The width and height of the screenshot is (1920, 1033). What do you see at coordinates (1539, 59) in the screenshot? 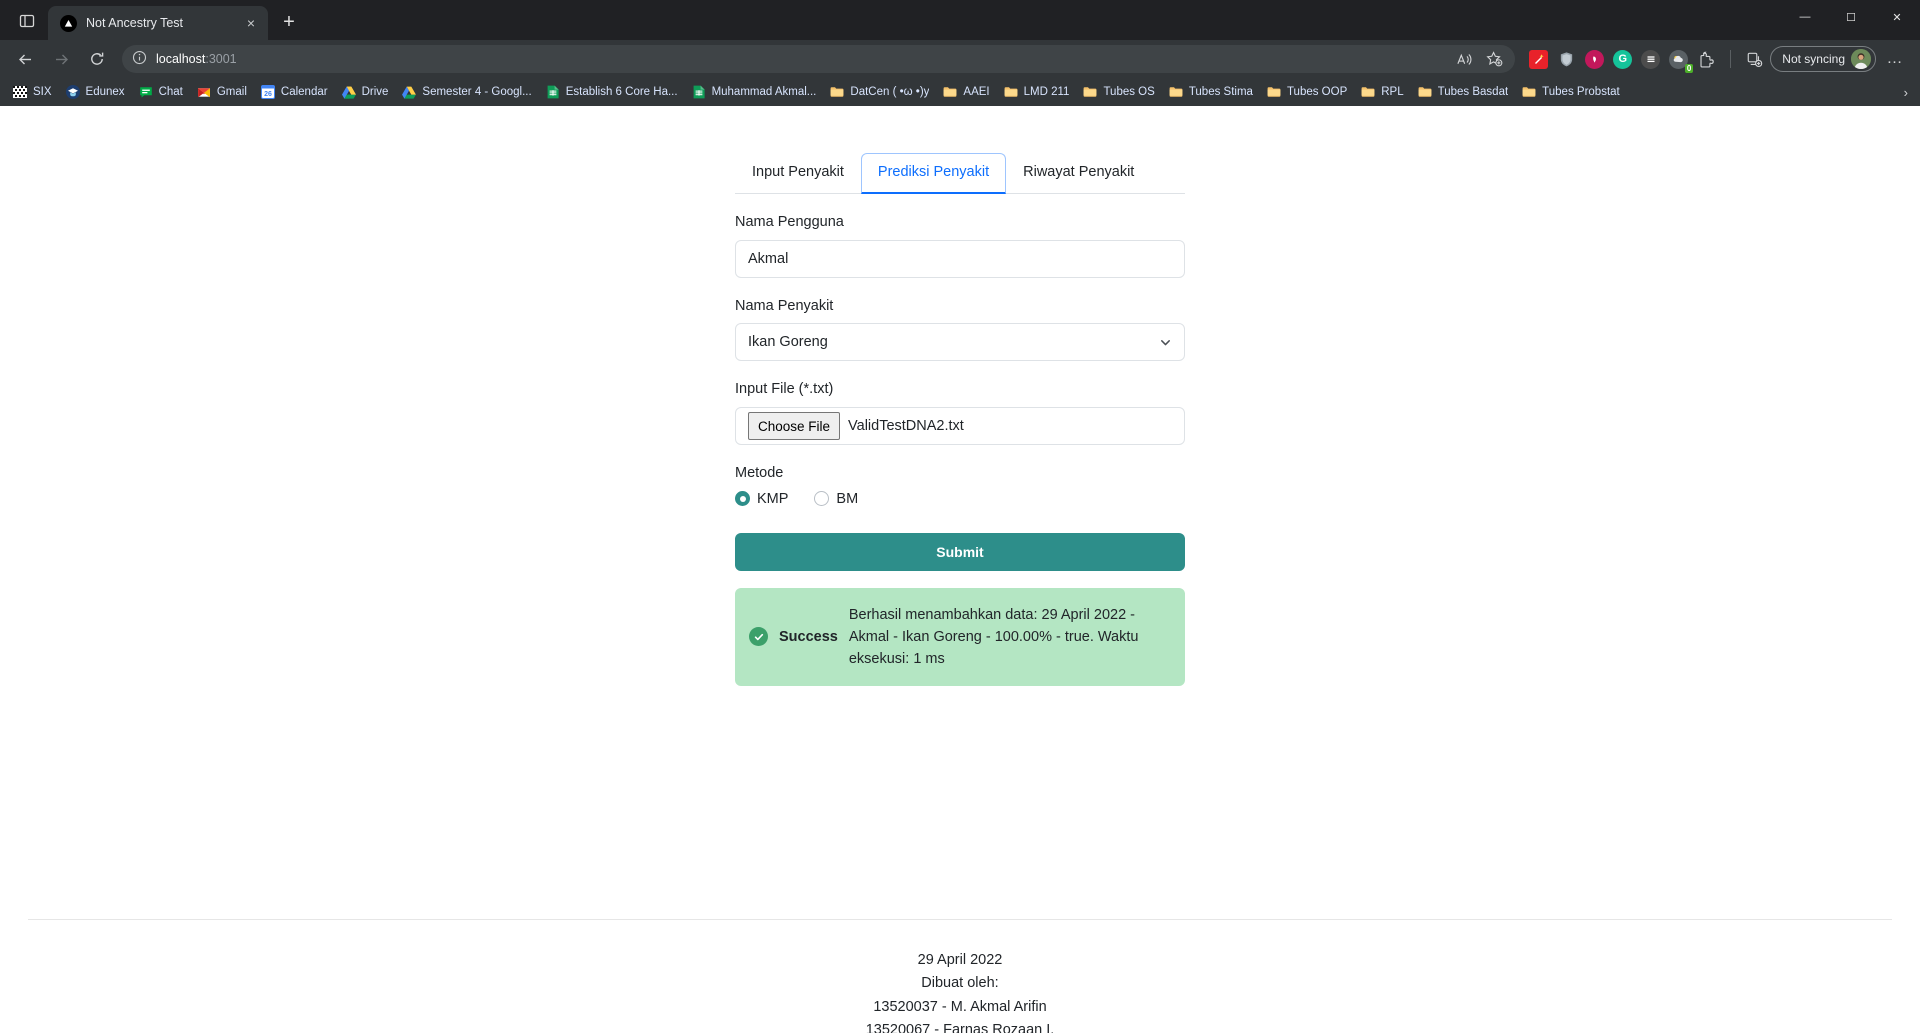
I see `magic-wand-extension-icon` at bounding box center [1539, 59].